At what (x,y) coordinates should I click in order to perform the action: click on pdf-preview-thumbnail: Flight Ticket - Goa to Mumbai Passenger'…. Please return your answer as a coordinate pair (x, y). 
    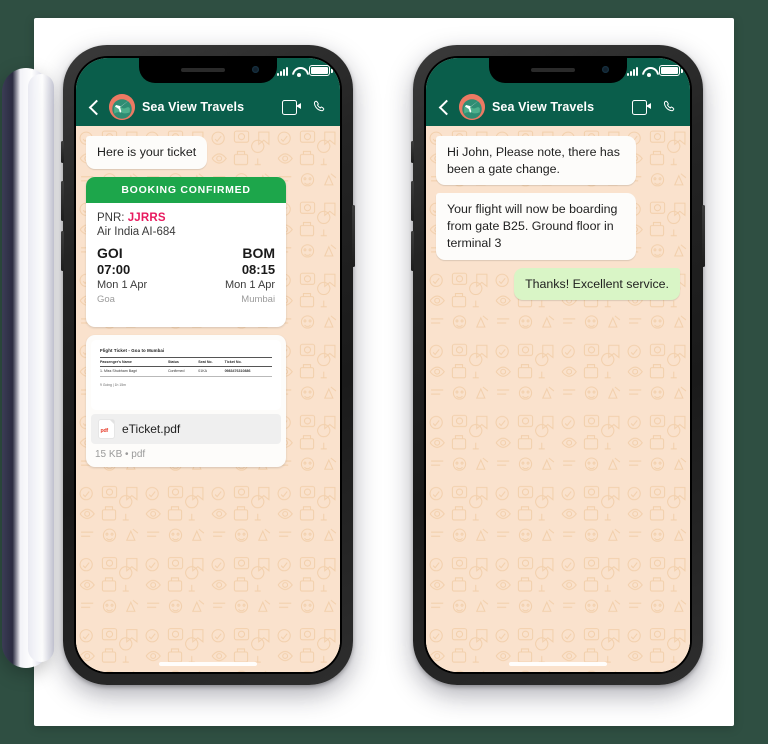
    Looking at the image, I should click on (186, 374).